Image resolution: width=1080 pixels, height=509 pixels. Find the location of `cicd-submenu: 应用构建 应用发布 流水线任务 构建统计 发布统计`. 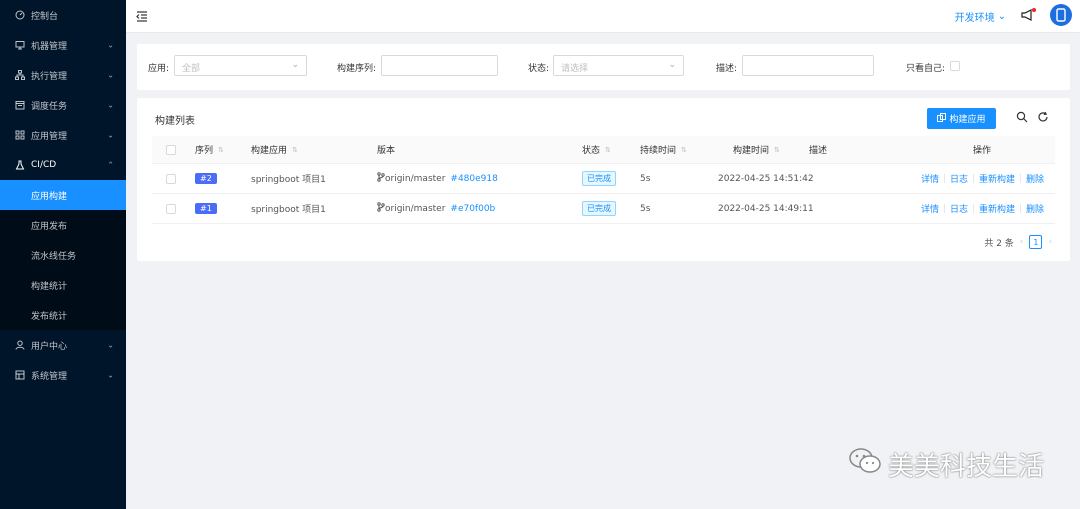

cicd-submenu: 应用构建 应用发布 流水线任务 构建统计 发布统计 is located at coordinates (63, 255).